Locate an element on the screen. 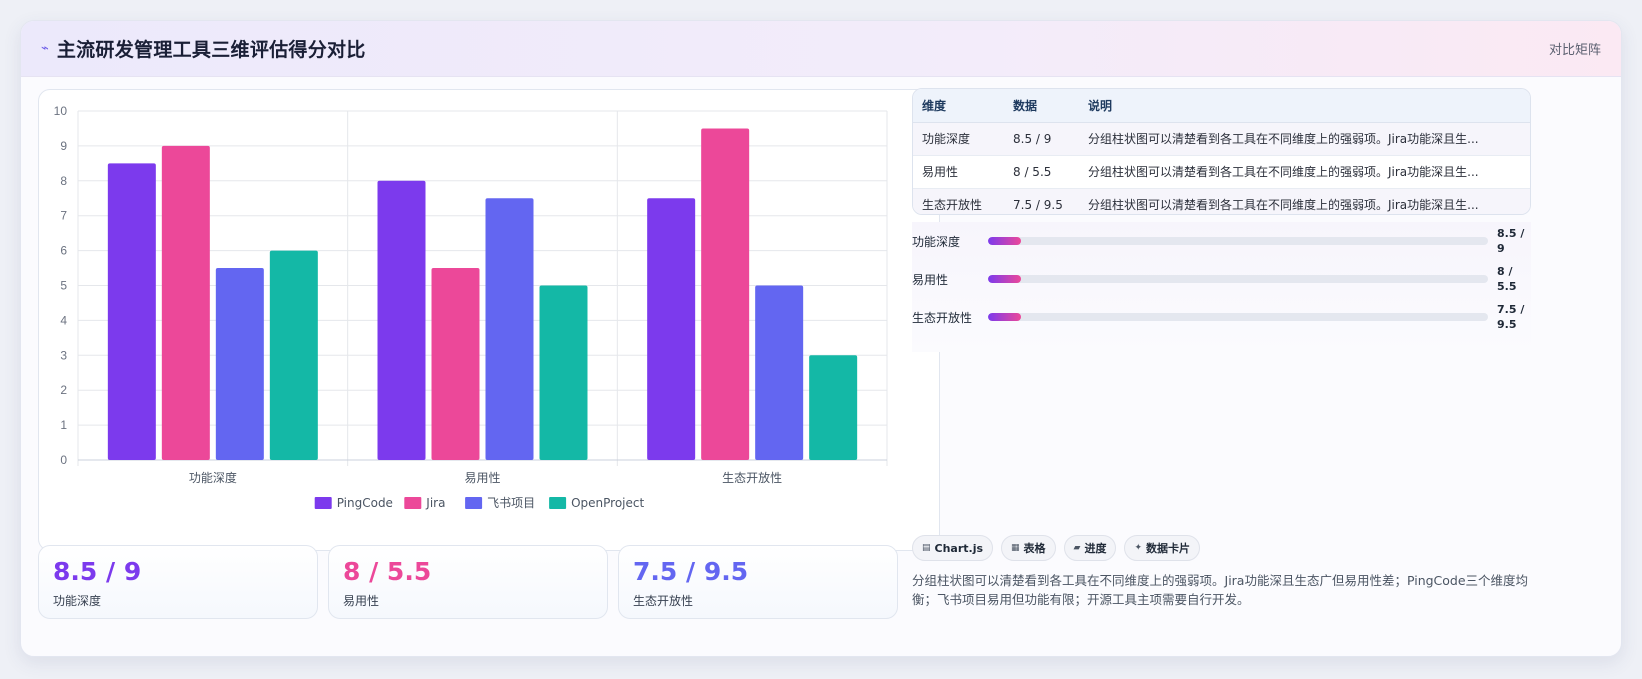 This screenshot has height=679, width=1642. sparkle-icon: ✦ is located at coordinates (1138, 548).